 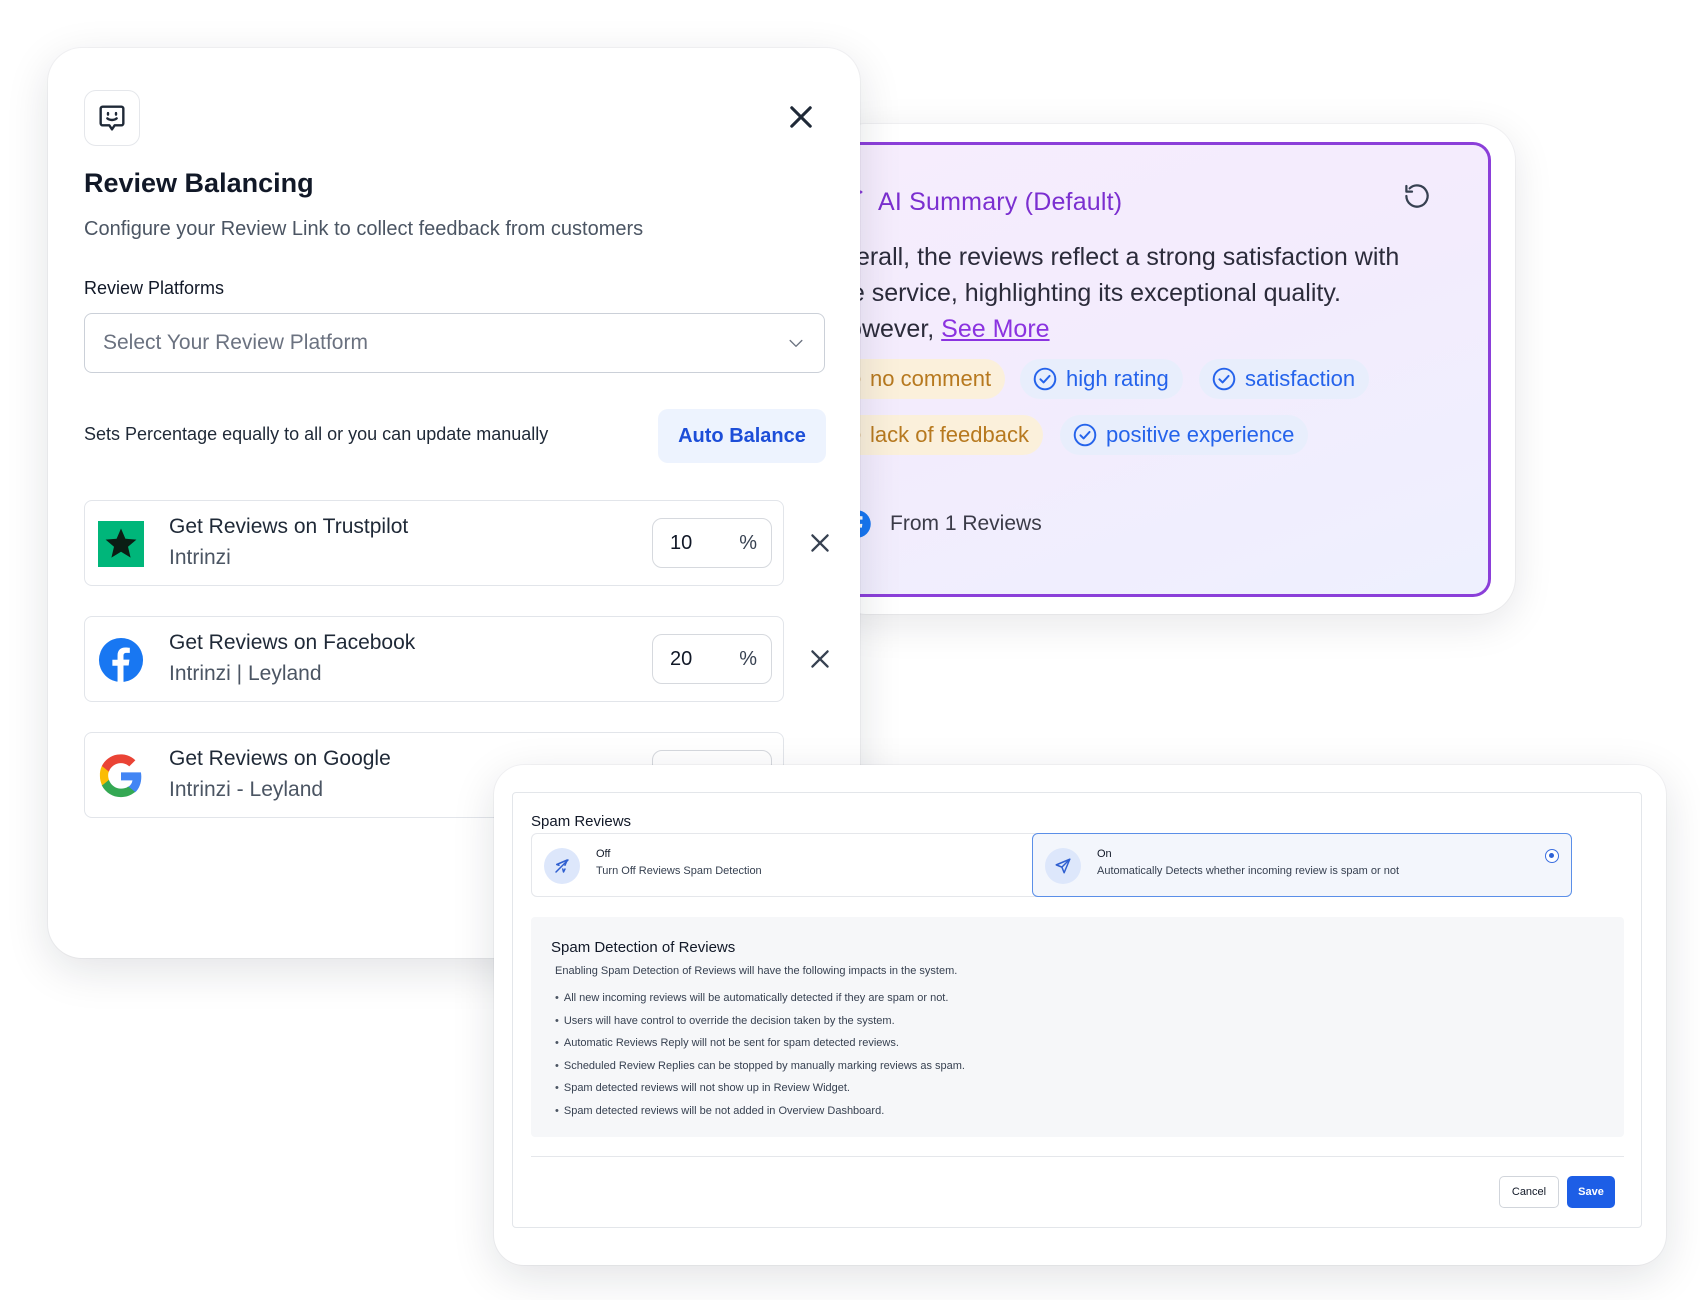 I want to click on percentage-value: 10, so click(x=681, y=542).